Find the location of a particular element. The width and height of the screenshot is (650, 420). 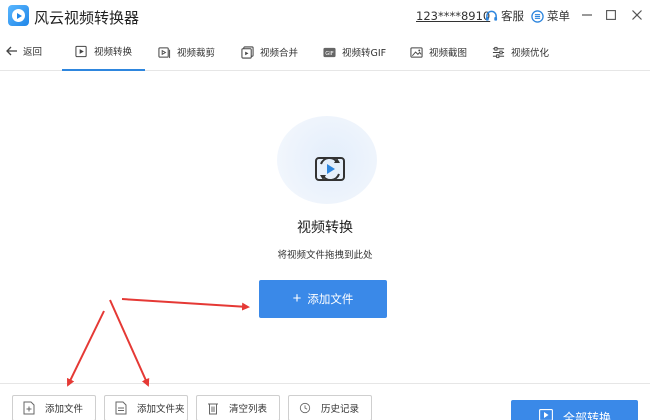

add-file-bottom-button: 添加文件 is located at coordinates (54, 407).